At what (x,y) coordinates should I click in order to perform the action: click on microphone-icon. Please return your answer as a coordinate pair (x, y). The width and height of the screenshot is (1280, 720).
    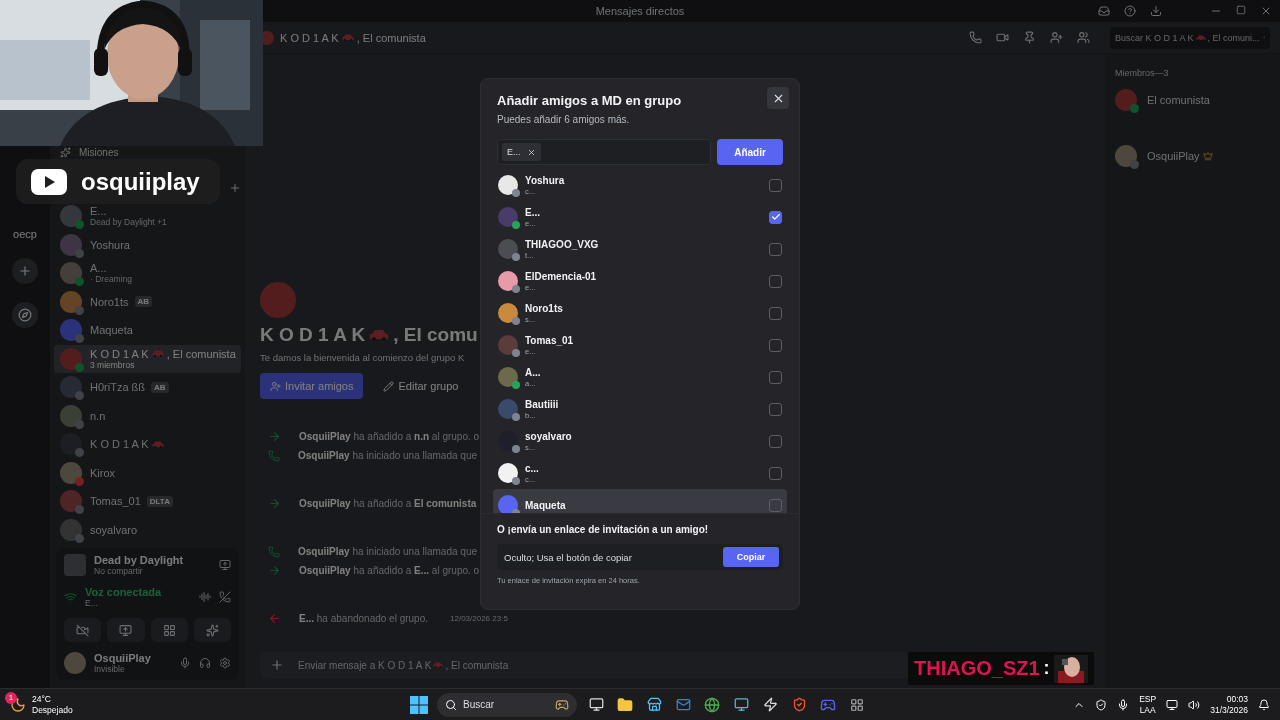
    Looking at the image, I should click on (1123, 704).